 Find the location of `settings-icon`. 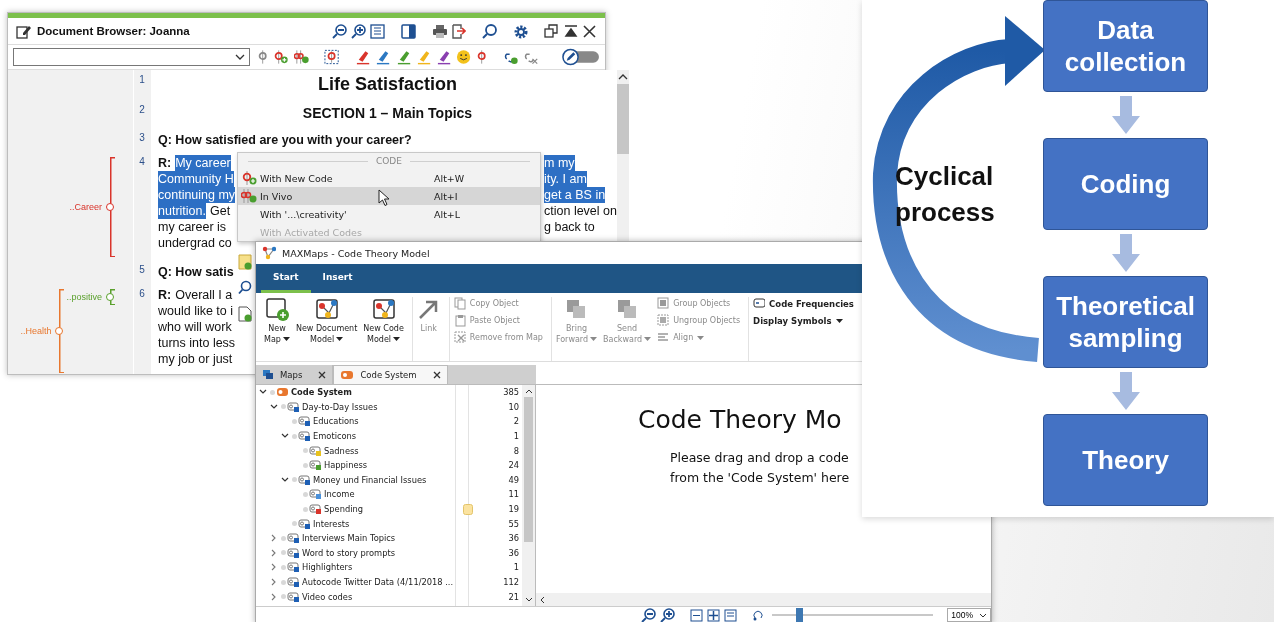

settings-icon is located at coordinates (520, 31).